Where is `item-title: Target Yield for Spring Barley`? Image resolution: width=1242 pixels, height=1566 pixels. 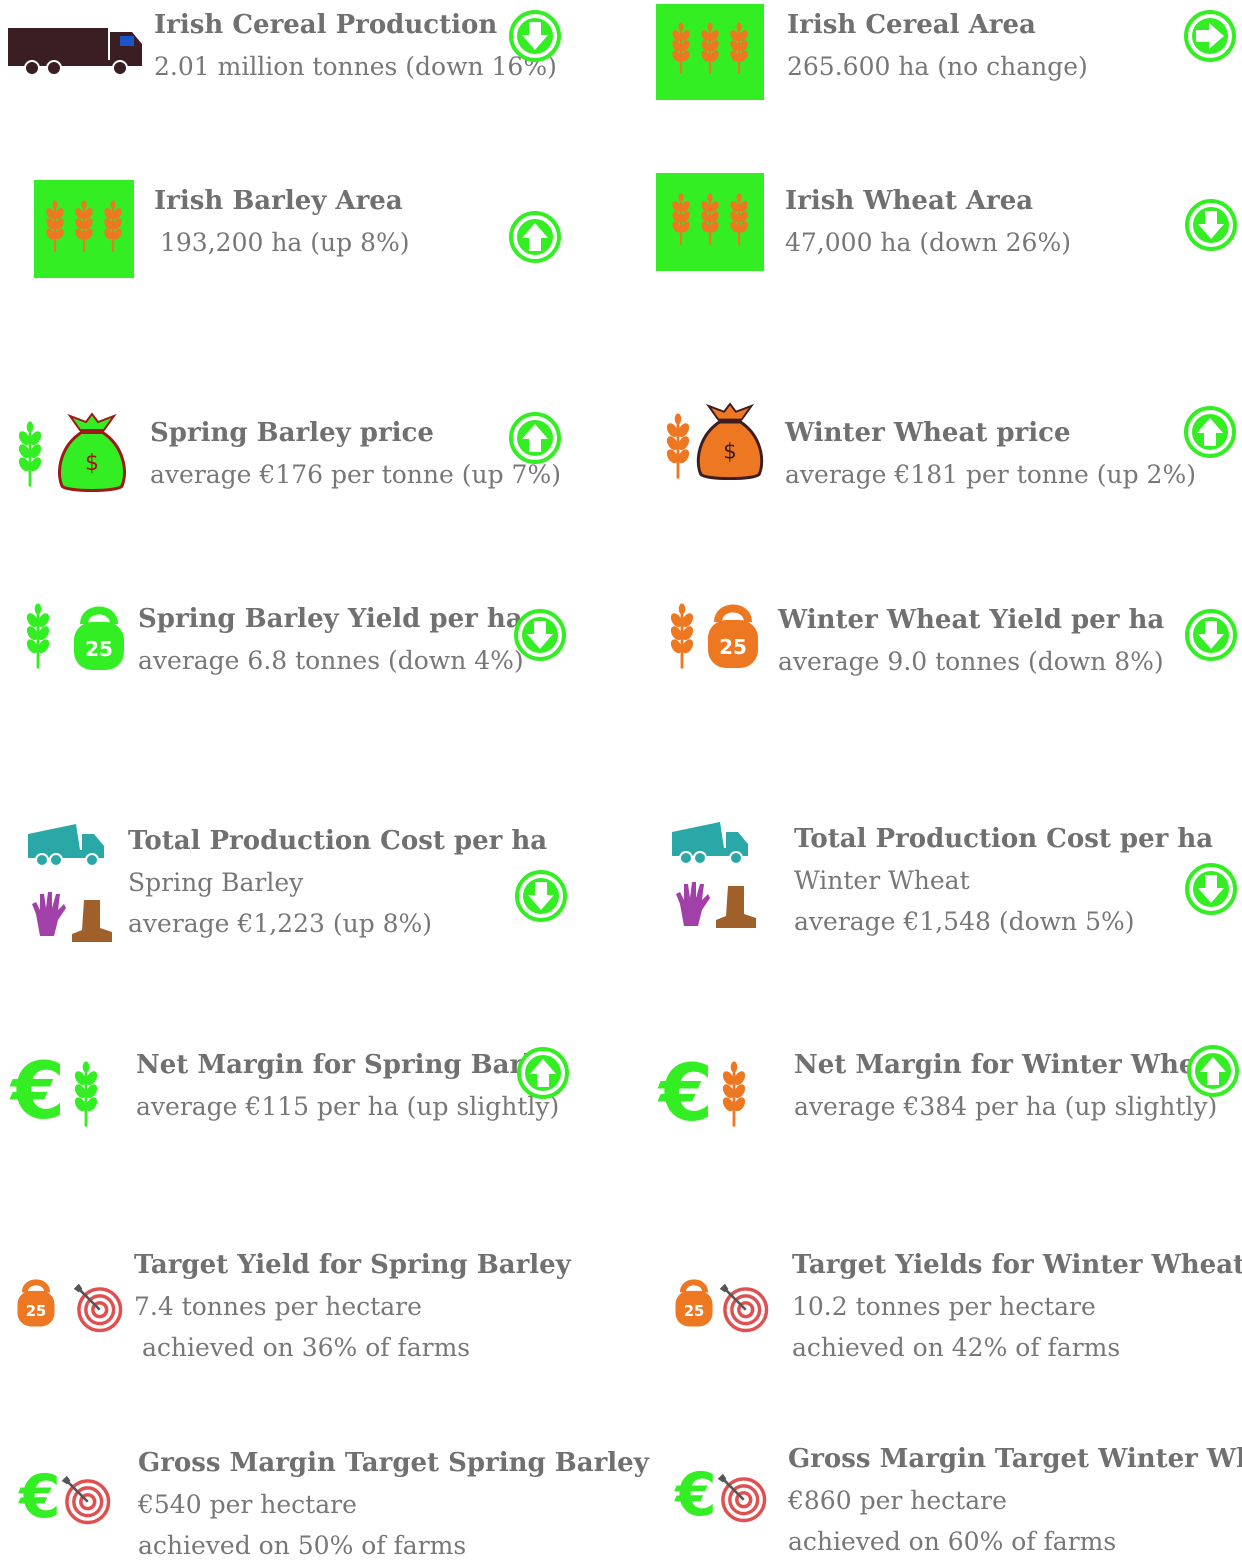
item-title: Target Yield for Spring Barley is located at coordinates (352, 1265).